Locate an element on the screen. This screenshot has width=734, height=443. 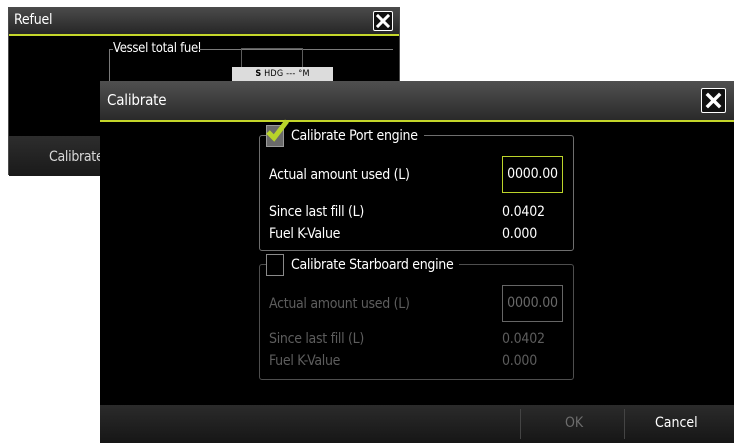
starboard-engine-legend: Calibrate Starboard engine is located at coordinates (363, 265).